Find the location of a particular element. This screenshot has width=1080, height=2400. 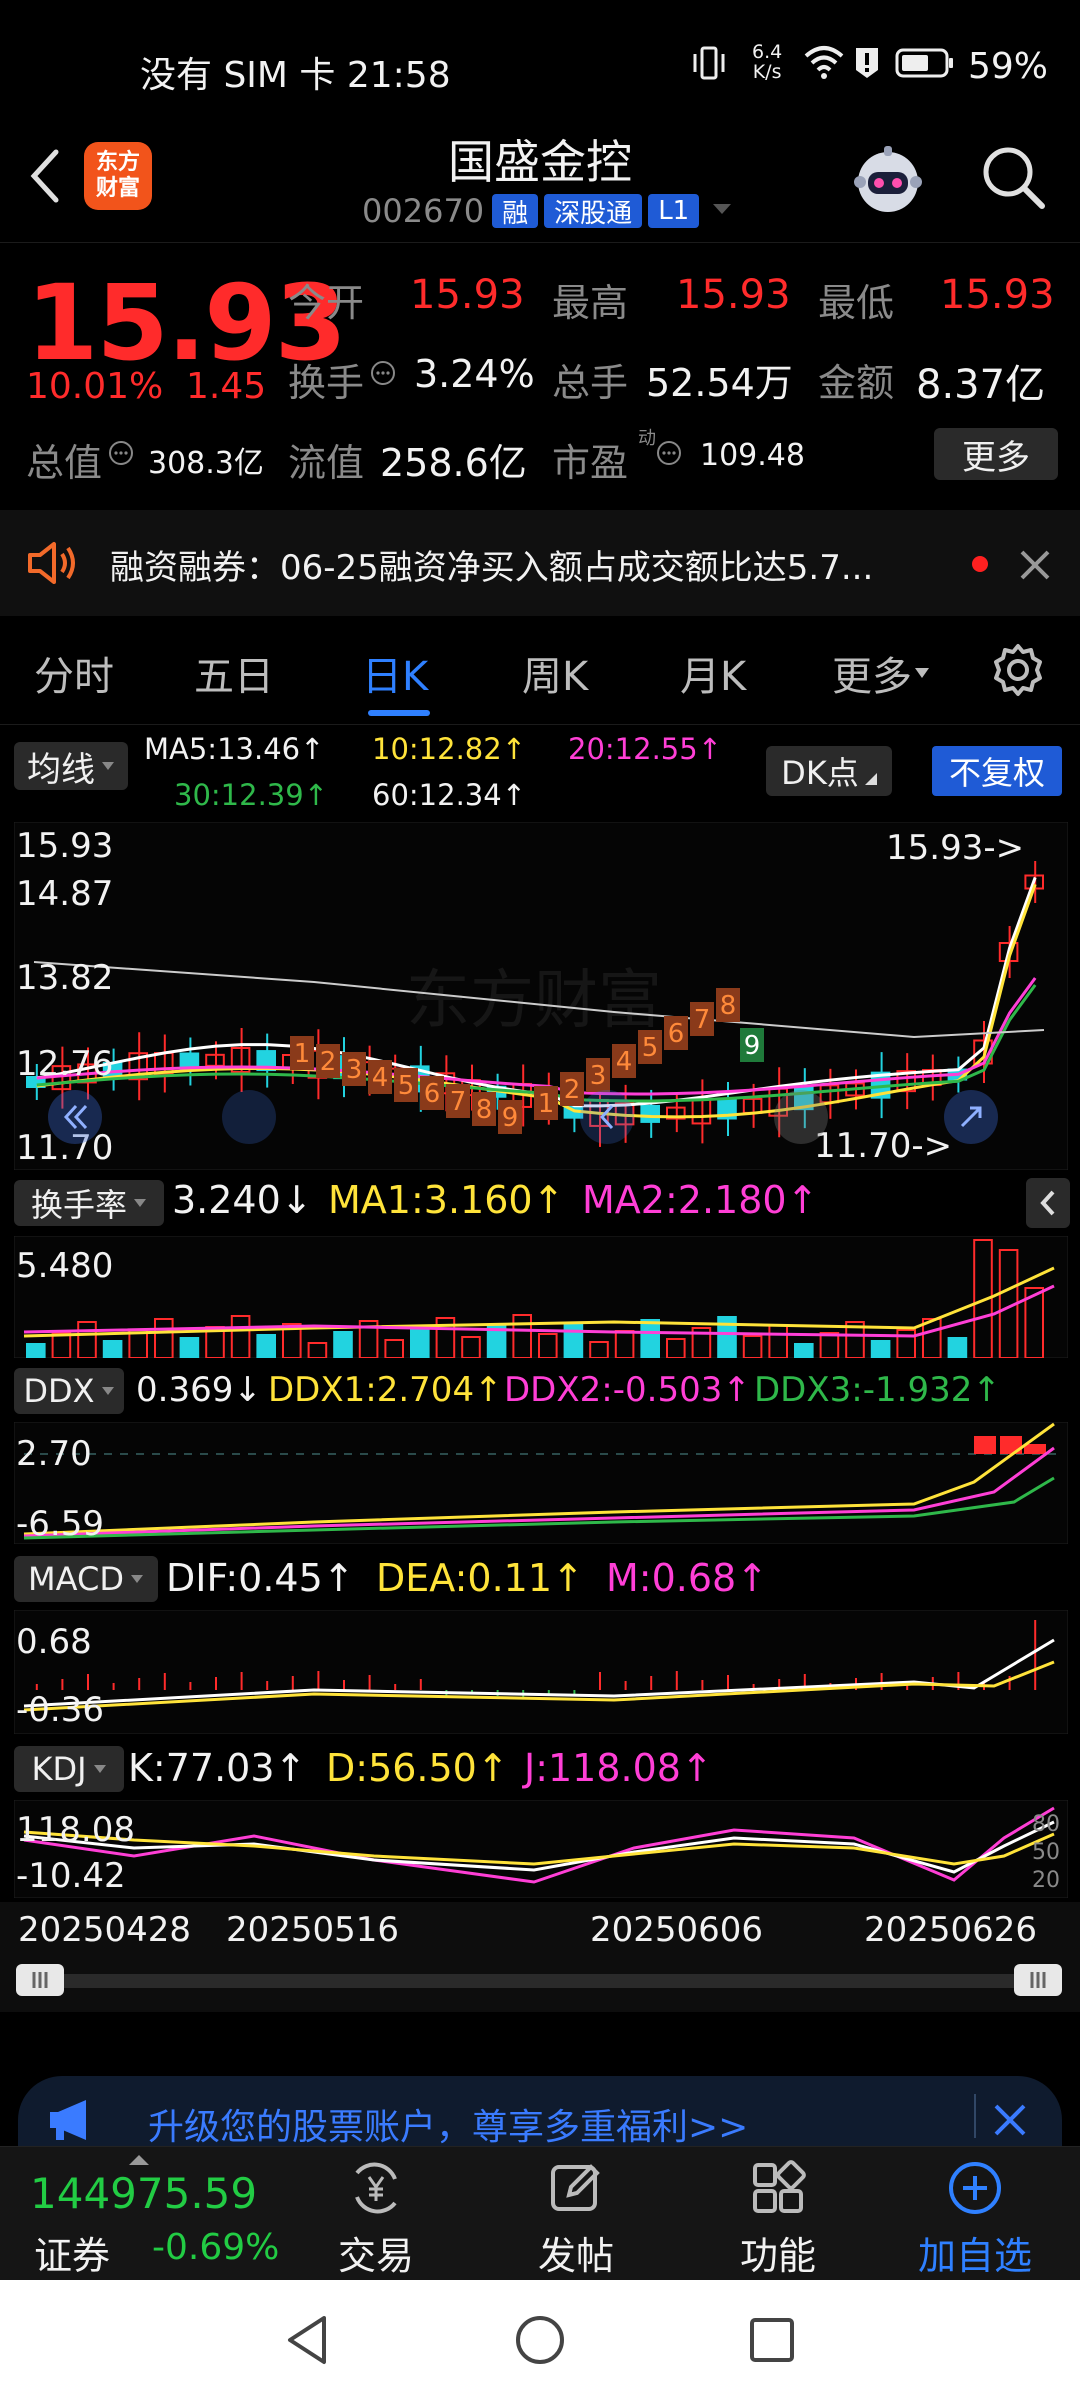

date-label-3: 20250606 is located at coordinates (677, 1930).